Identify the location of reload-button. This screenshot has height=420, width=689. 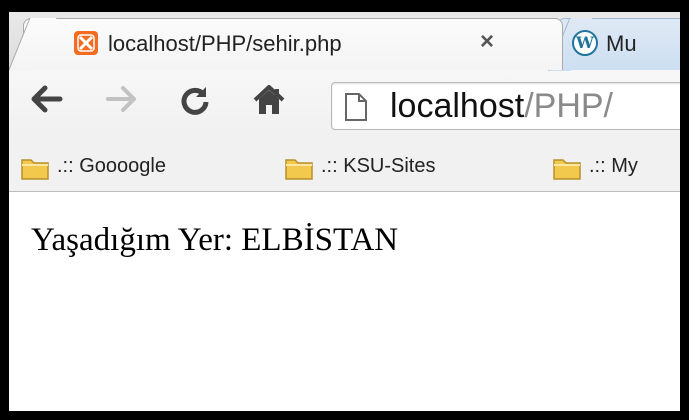
(195, 104).